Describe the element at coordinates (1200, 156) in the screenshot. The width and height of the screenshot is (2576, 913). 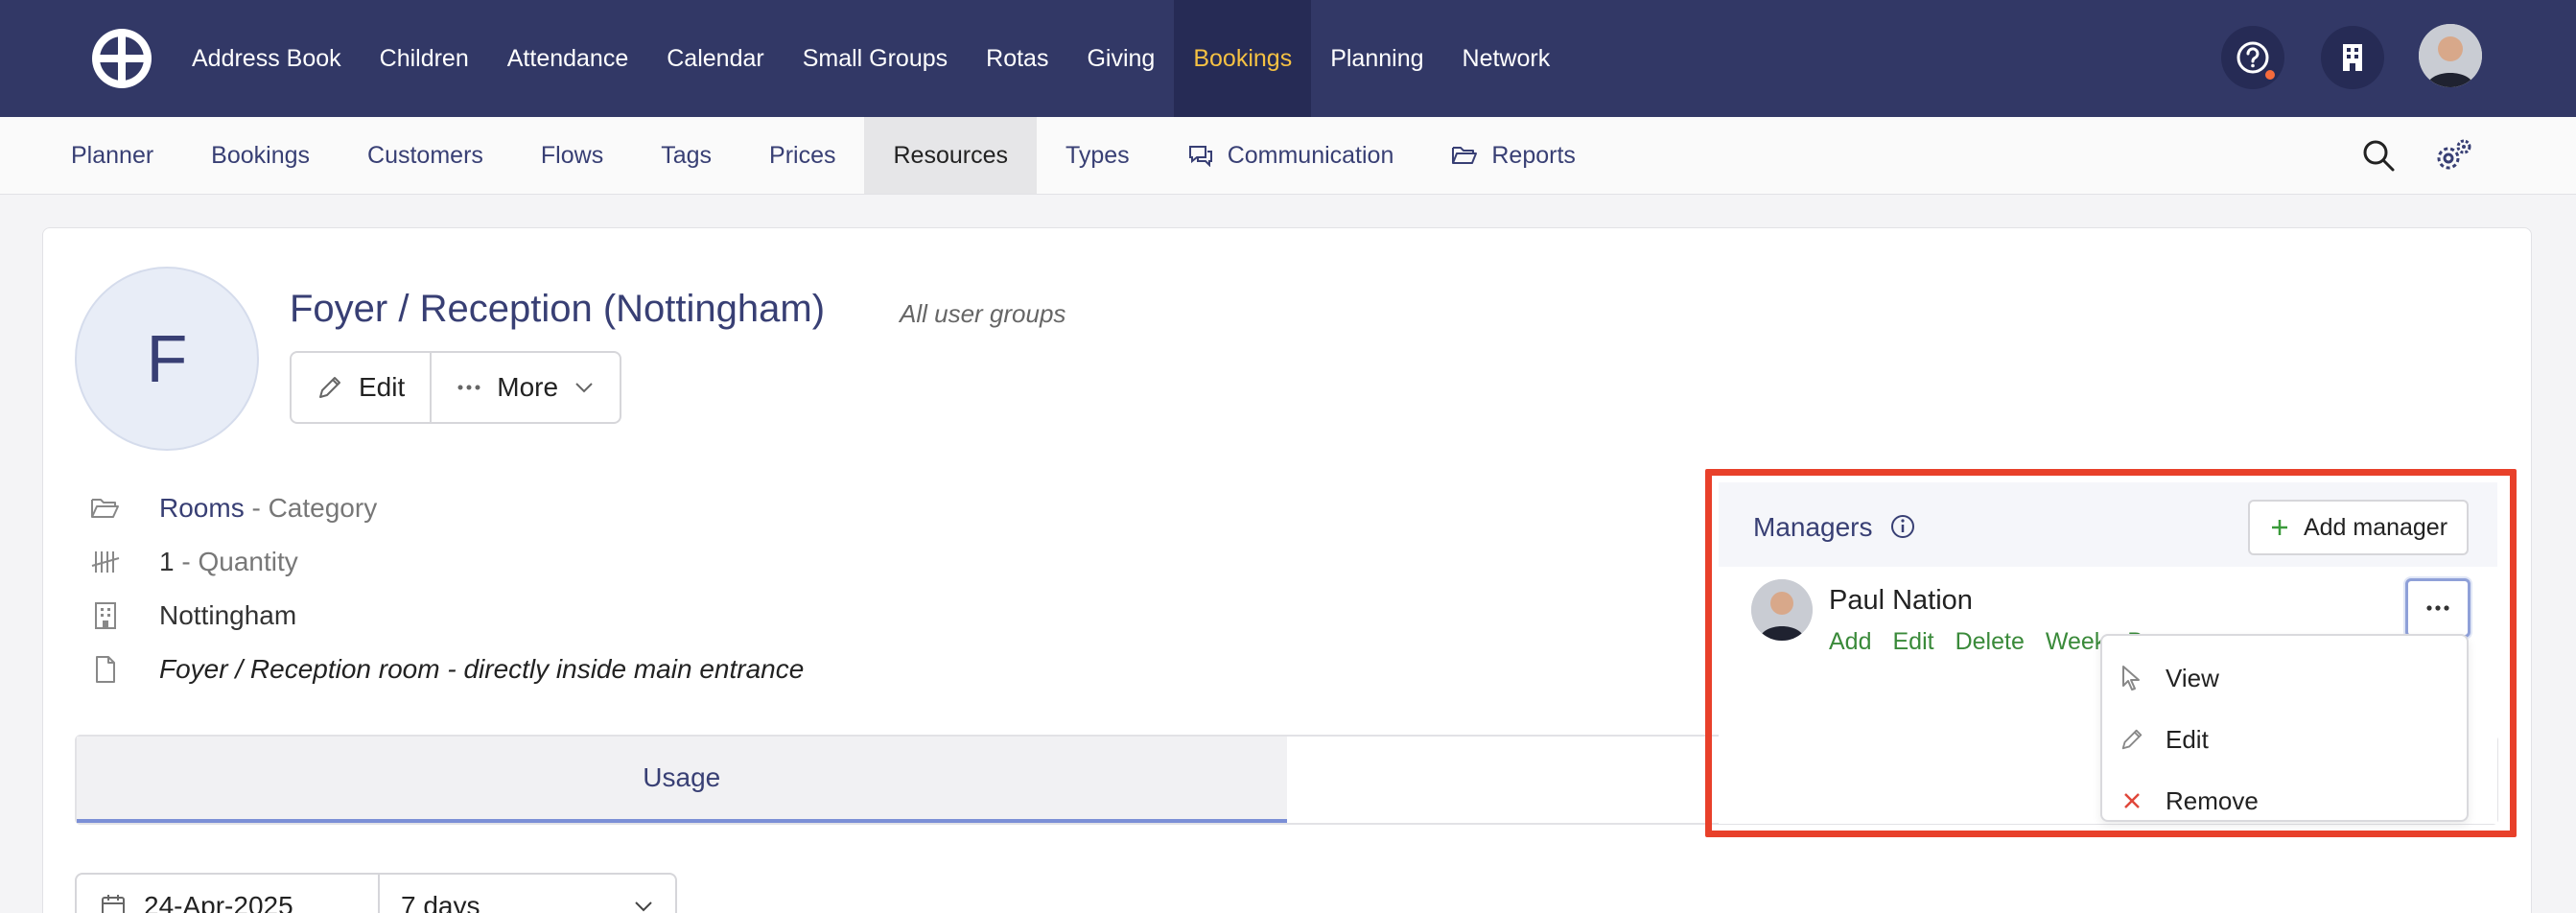
I see `chat-icon` at that location.